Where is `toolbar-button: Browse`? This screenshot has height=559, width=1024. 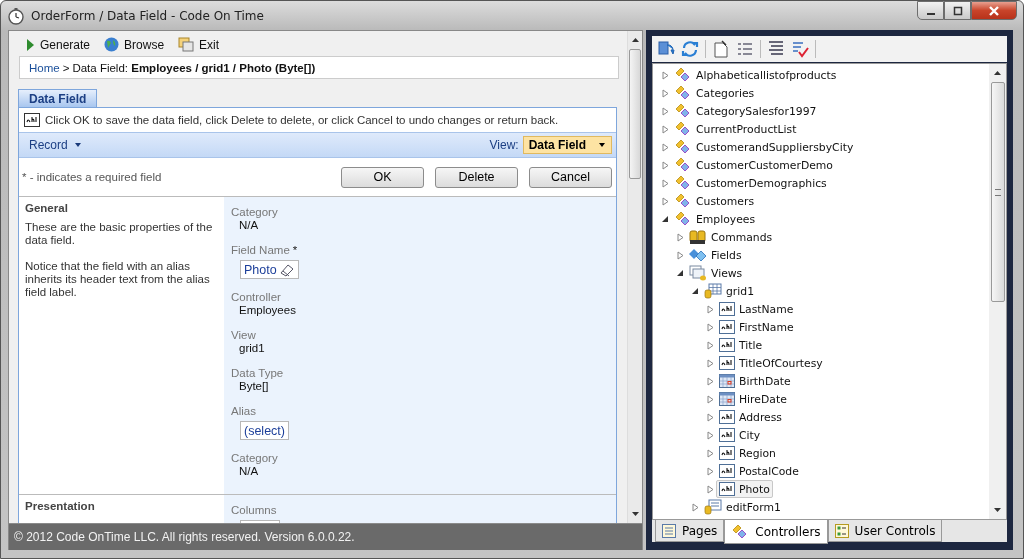
toolbar-button: Browse is located at coordinates (134, 44).